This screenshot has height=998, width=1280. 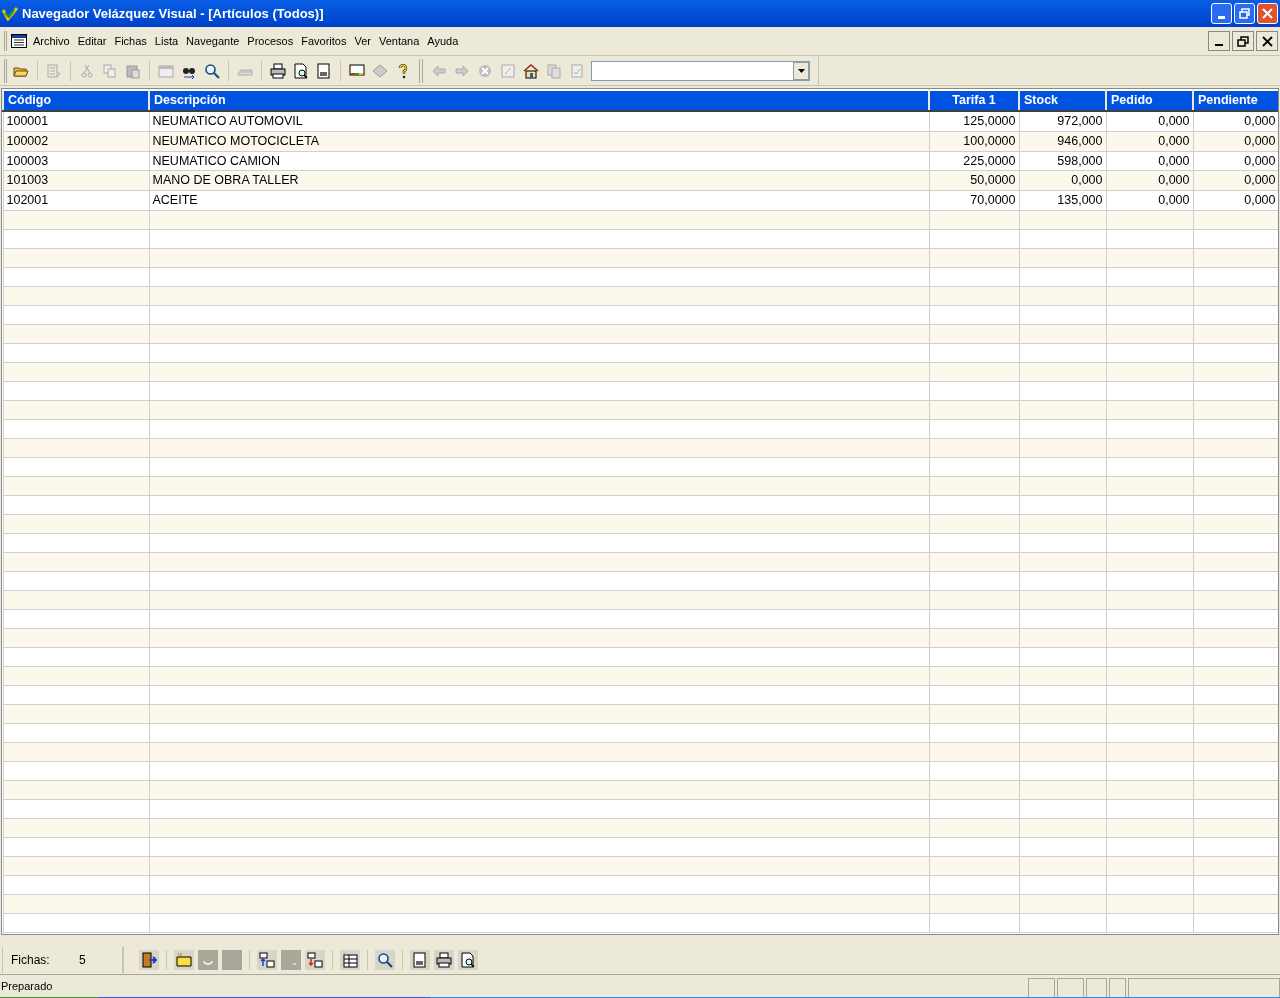 What do you see at coordinates (700, 70) in the screenshot?
I see `combo-box` at bounding box center [700, 70].